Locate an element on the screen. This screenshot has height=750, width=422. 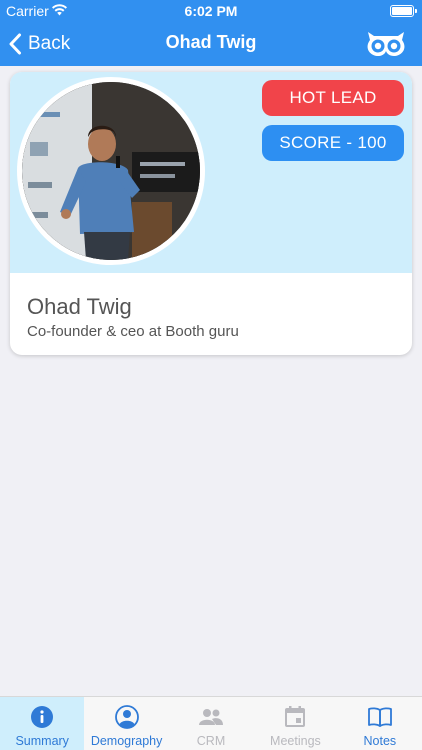
person-icon is located at coordinates (126, 717).